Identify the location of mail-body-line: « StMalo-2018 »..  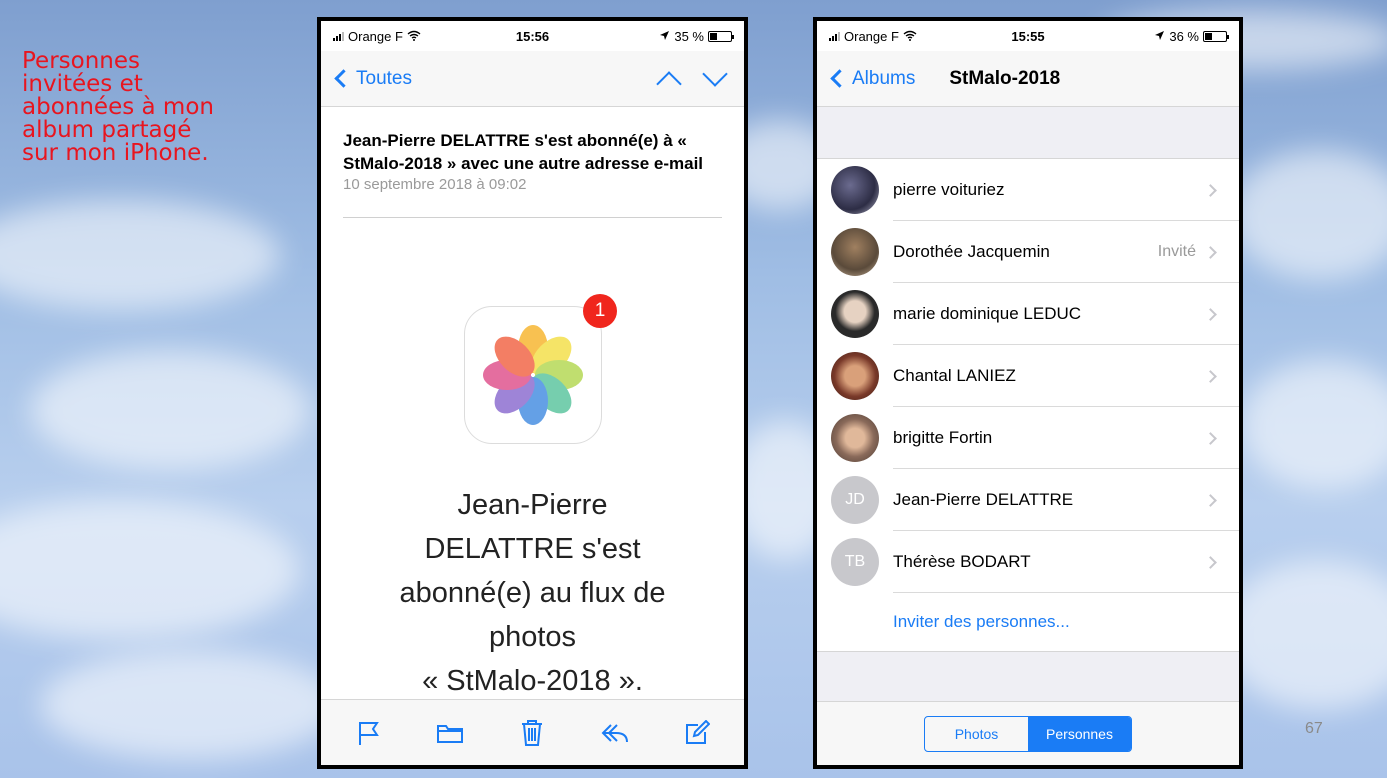
(532, 681).